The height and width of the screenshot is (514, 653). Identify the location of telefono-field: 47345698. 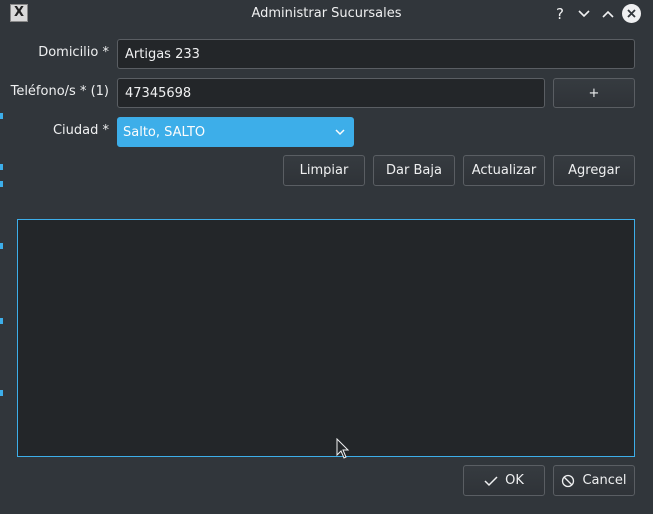
(331, 93).